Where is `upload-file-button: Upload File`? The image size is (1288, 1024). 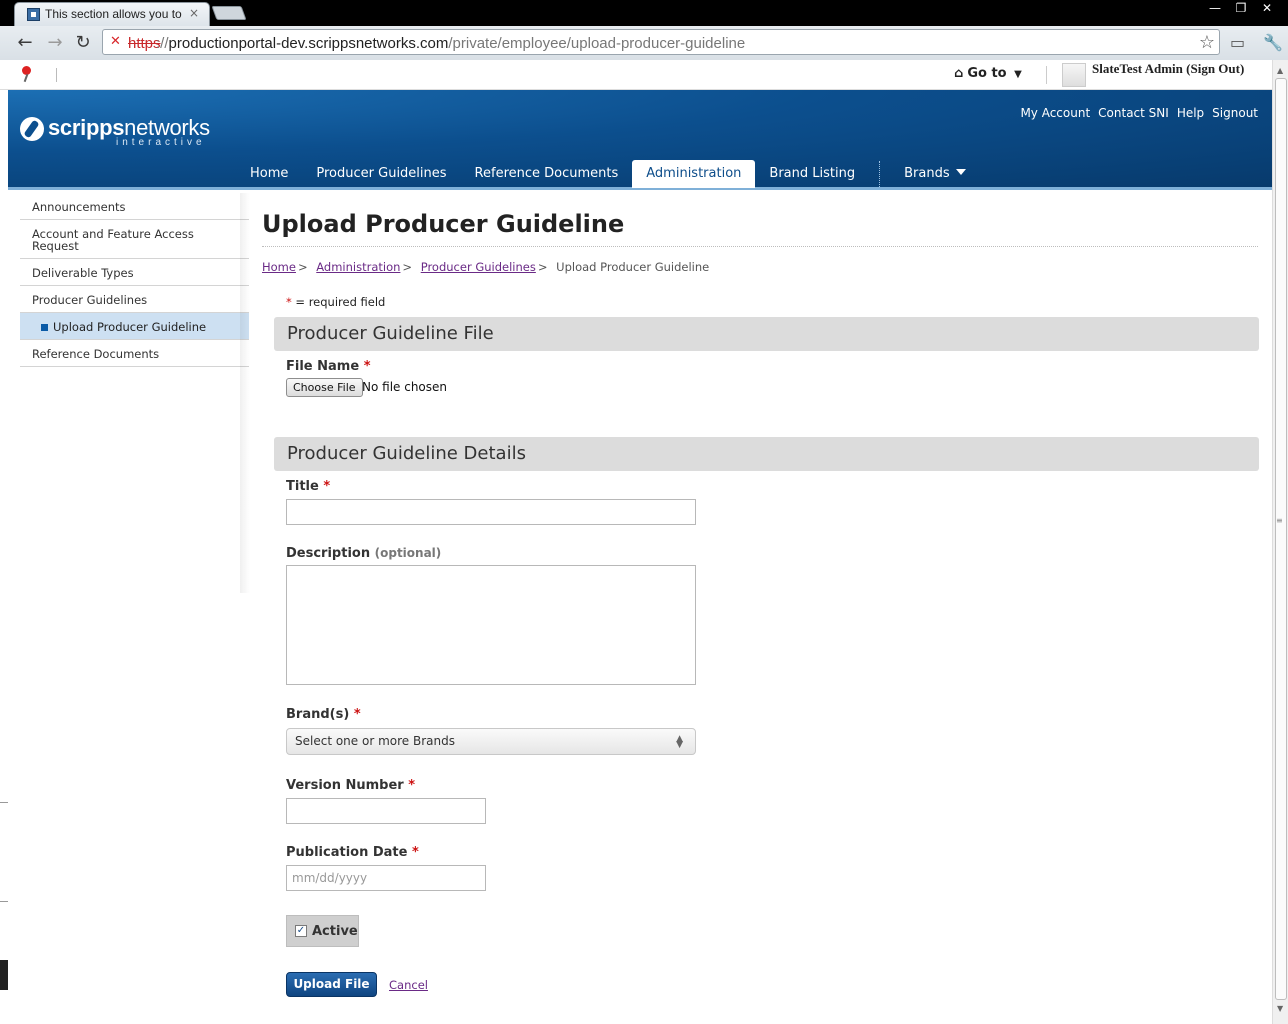 upload-file-button: Upload File is located at coordinates (331, 984).